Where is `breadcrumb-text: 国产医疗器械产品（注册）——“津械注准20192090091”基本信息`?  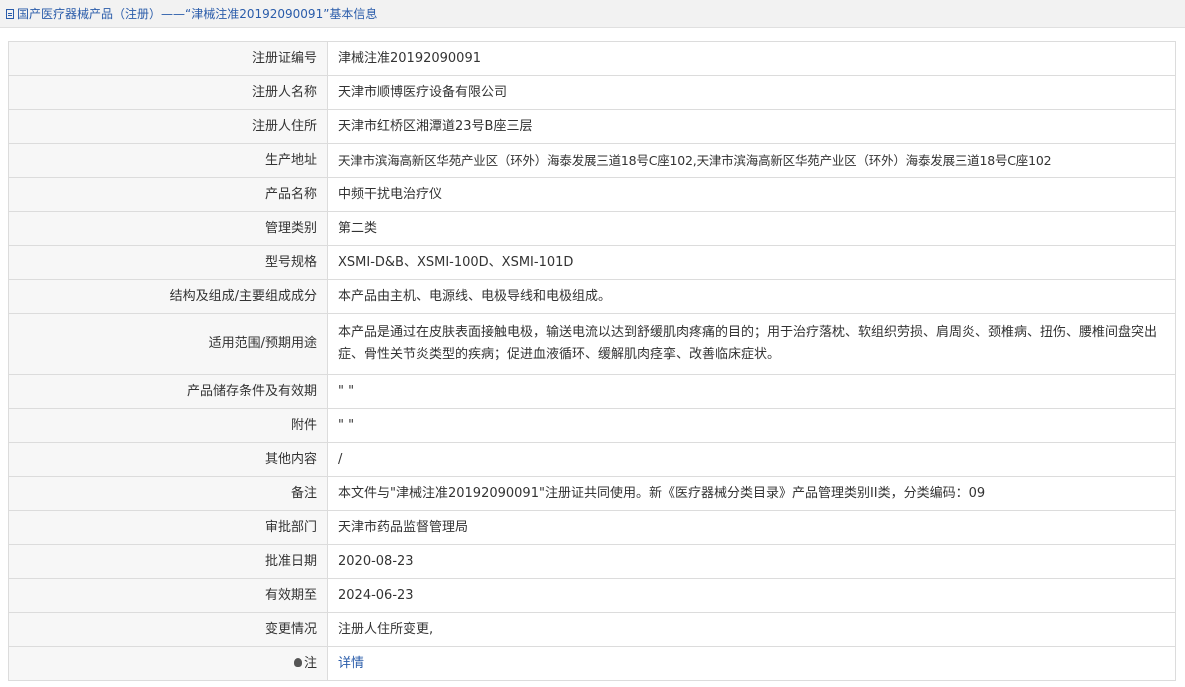
breadcrumb-text: 国产医疗器械产品（注册）——“津械注准20192090091”基本信息 is located at coordinates (197, 14).